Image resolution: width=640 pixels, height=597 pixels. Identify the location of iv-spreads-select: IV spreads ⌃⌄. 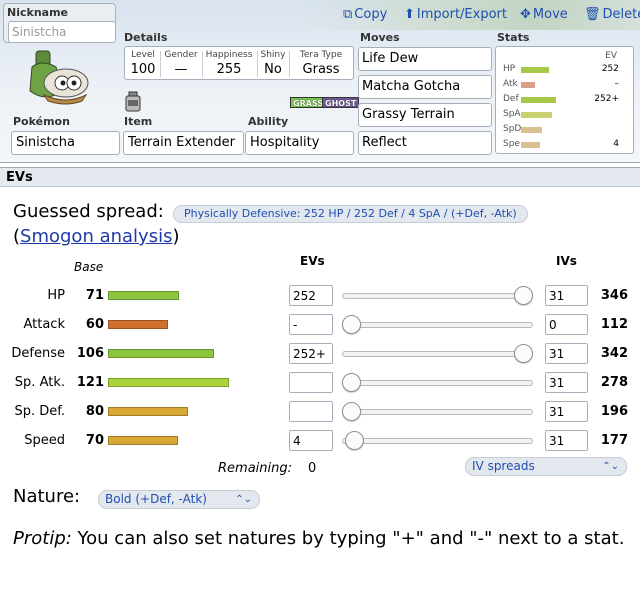
(546, 466).